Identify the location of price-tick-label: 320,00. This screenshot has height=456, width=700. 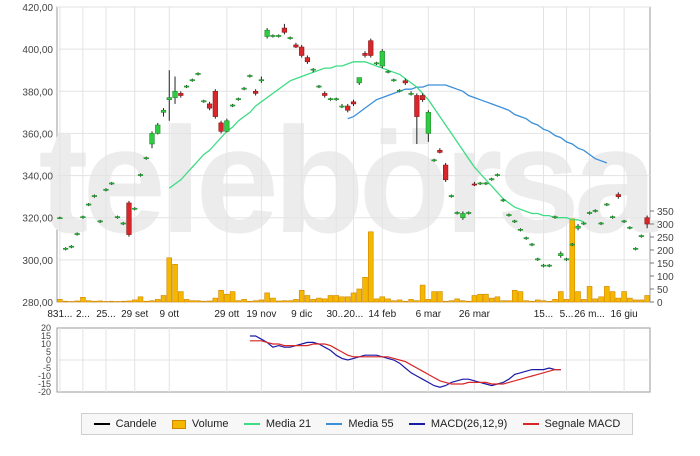
(37, 219).